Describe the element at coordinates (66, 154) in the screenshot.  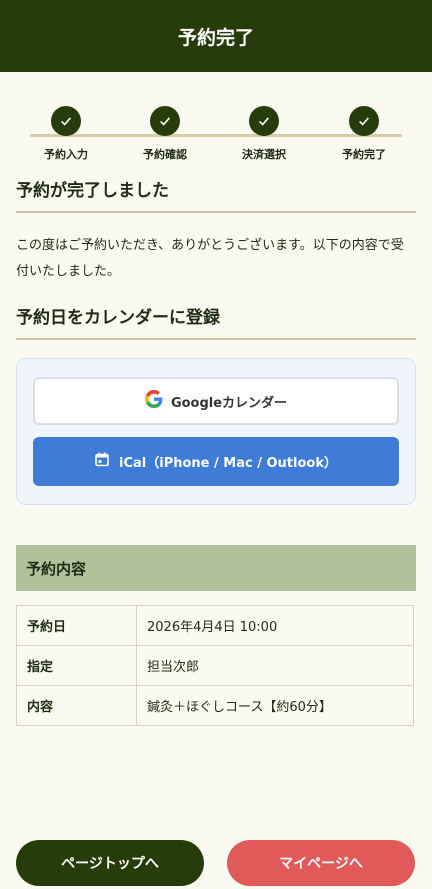
I see `step-label: 予約入力` at that location.